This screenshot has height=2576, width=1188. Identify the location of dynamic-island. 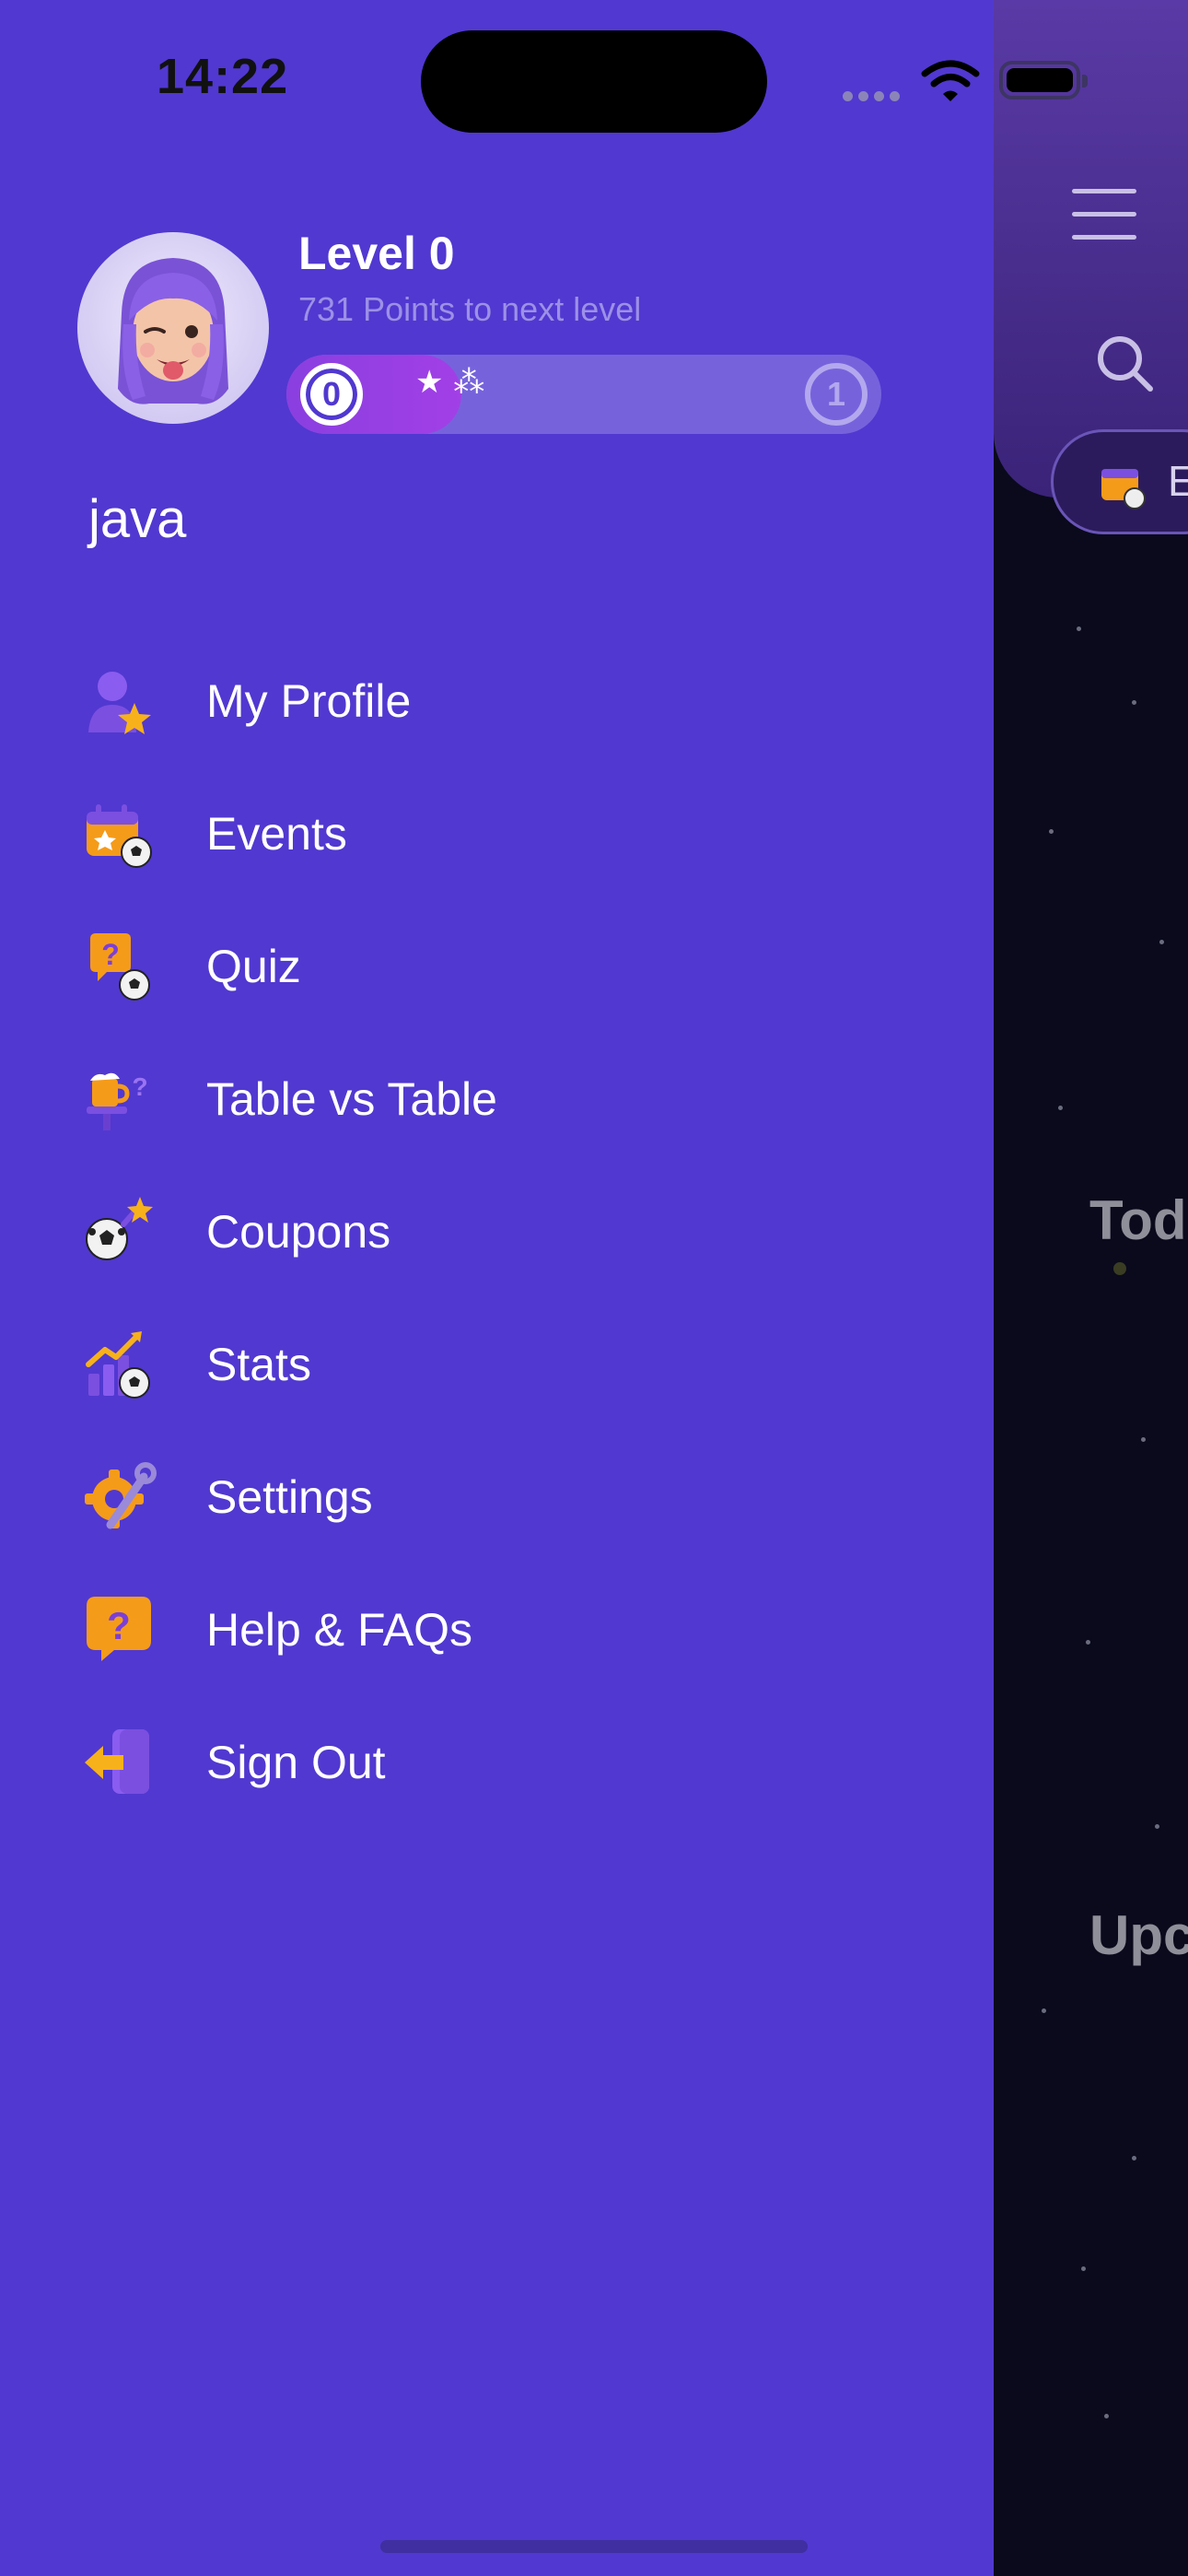
(594, 81).